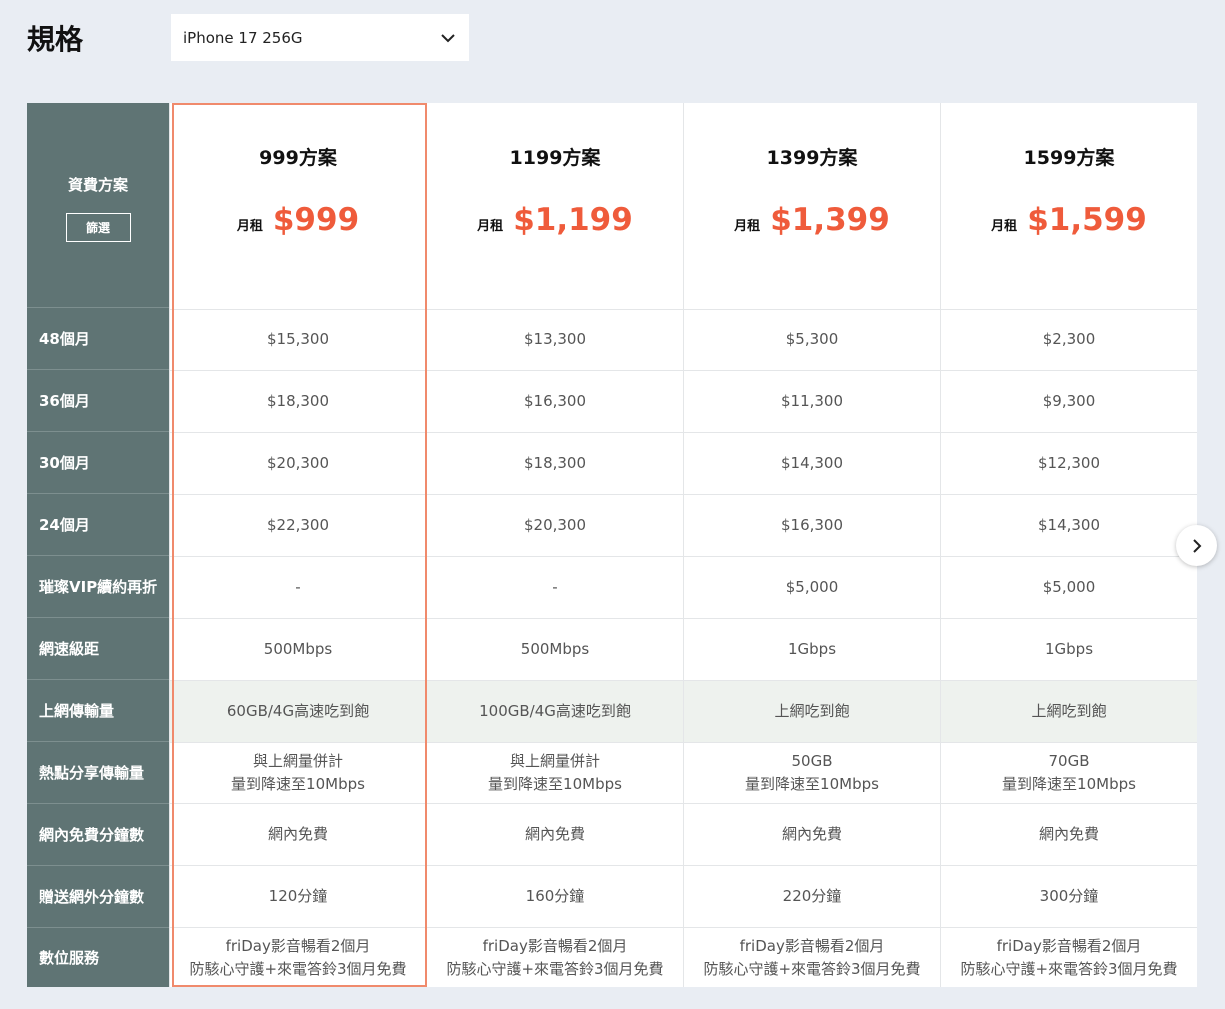 The width and height of the screenshot is (1225, 1009). What do you see at coordinates (1069, 774) in the screenshot?
I see `plan-cell: 70GB 量到降速至10Mbps` at bounding box center [1069, 774].